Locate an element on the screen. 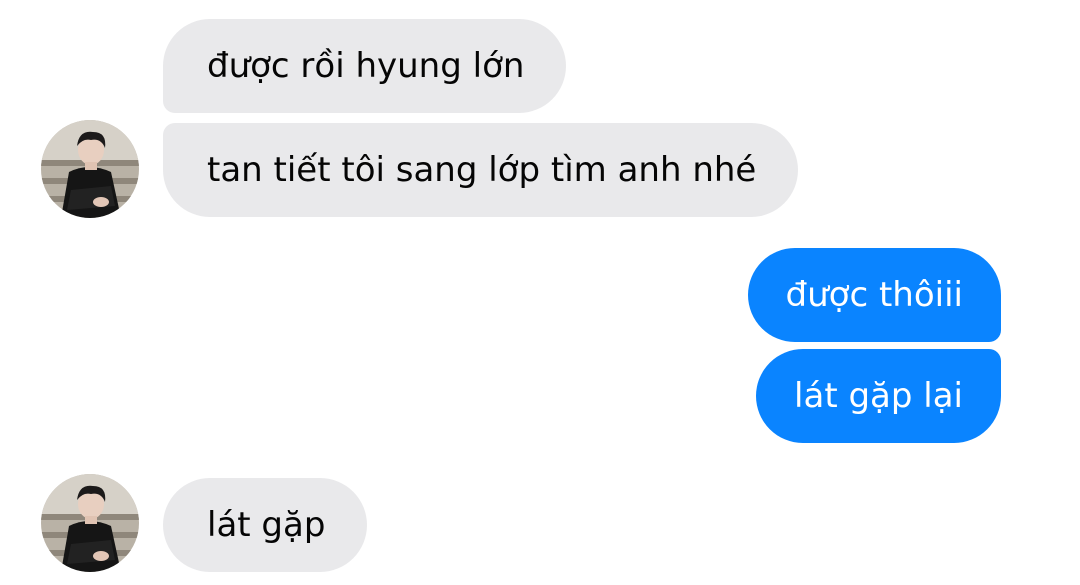  message-text: lát gặp is located at coordinates (266, 525).